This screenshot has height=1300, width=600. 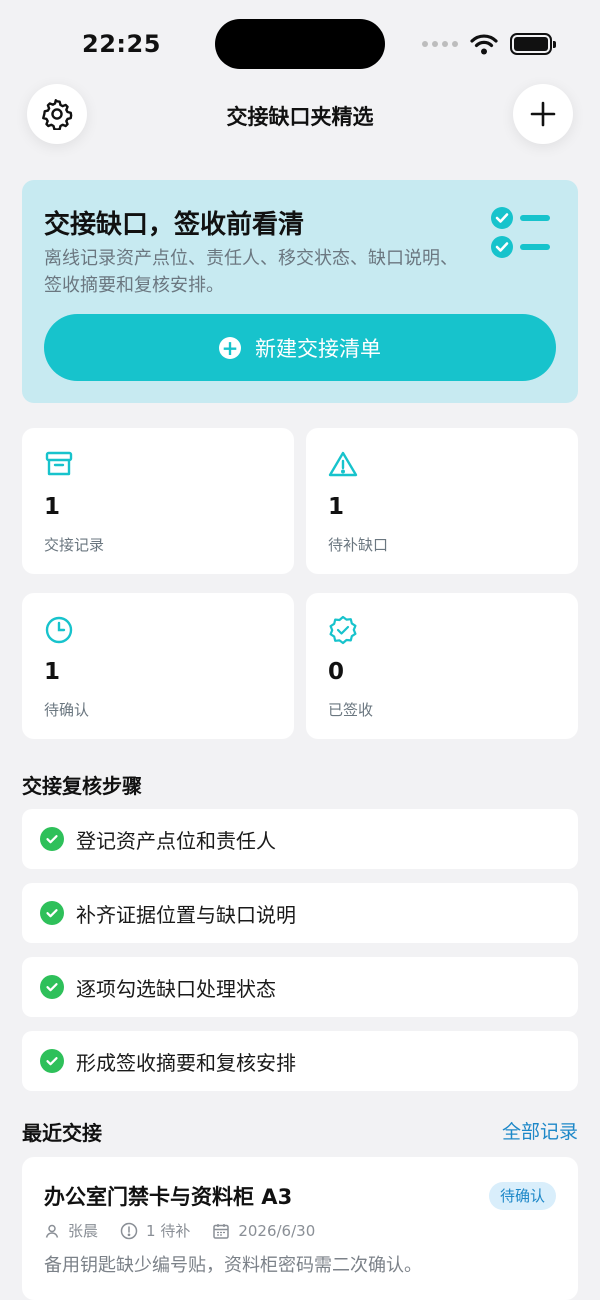 I want to click on page-title: 交接缺口夹精选, so click(x=300, y=117).